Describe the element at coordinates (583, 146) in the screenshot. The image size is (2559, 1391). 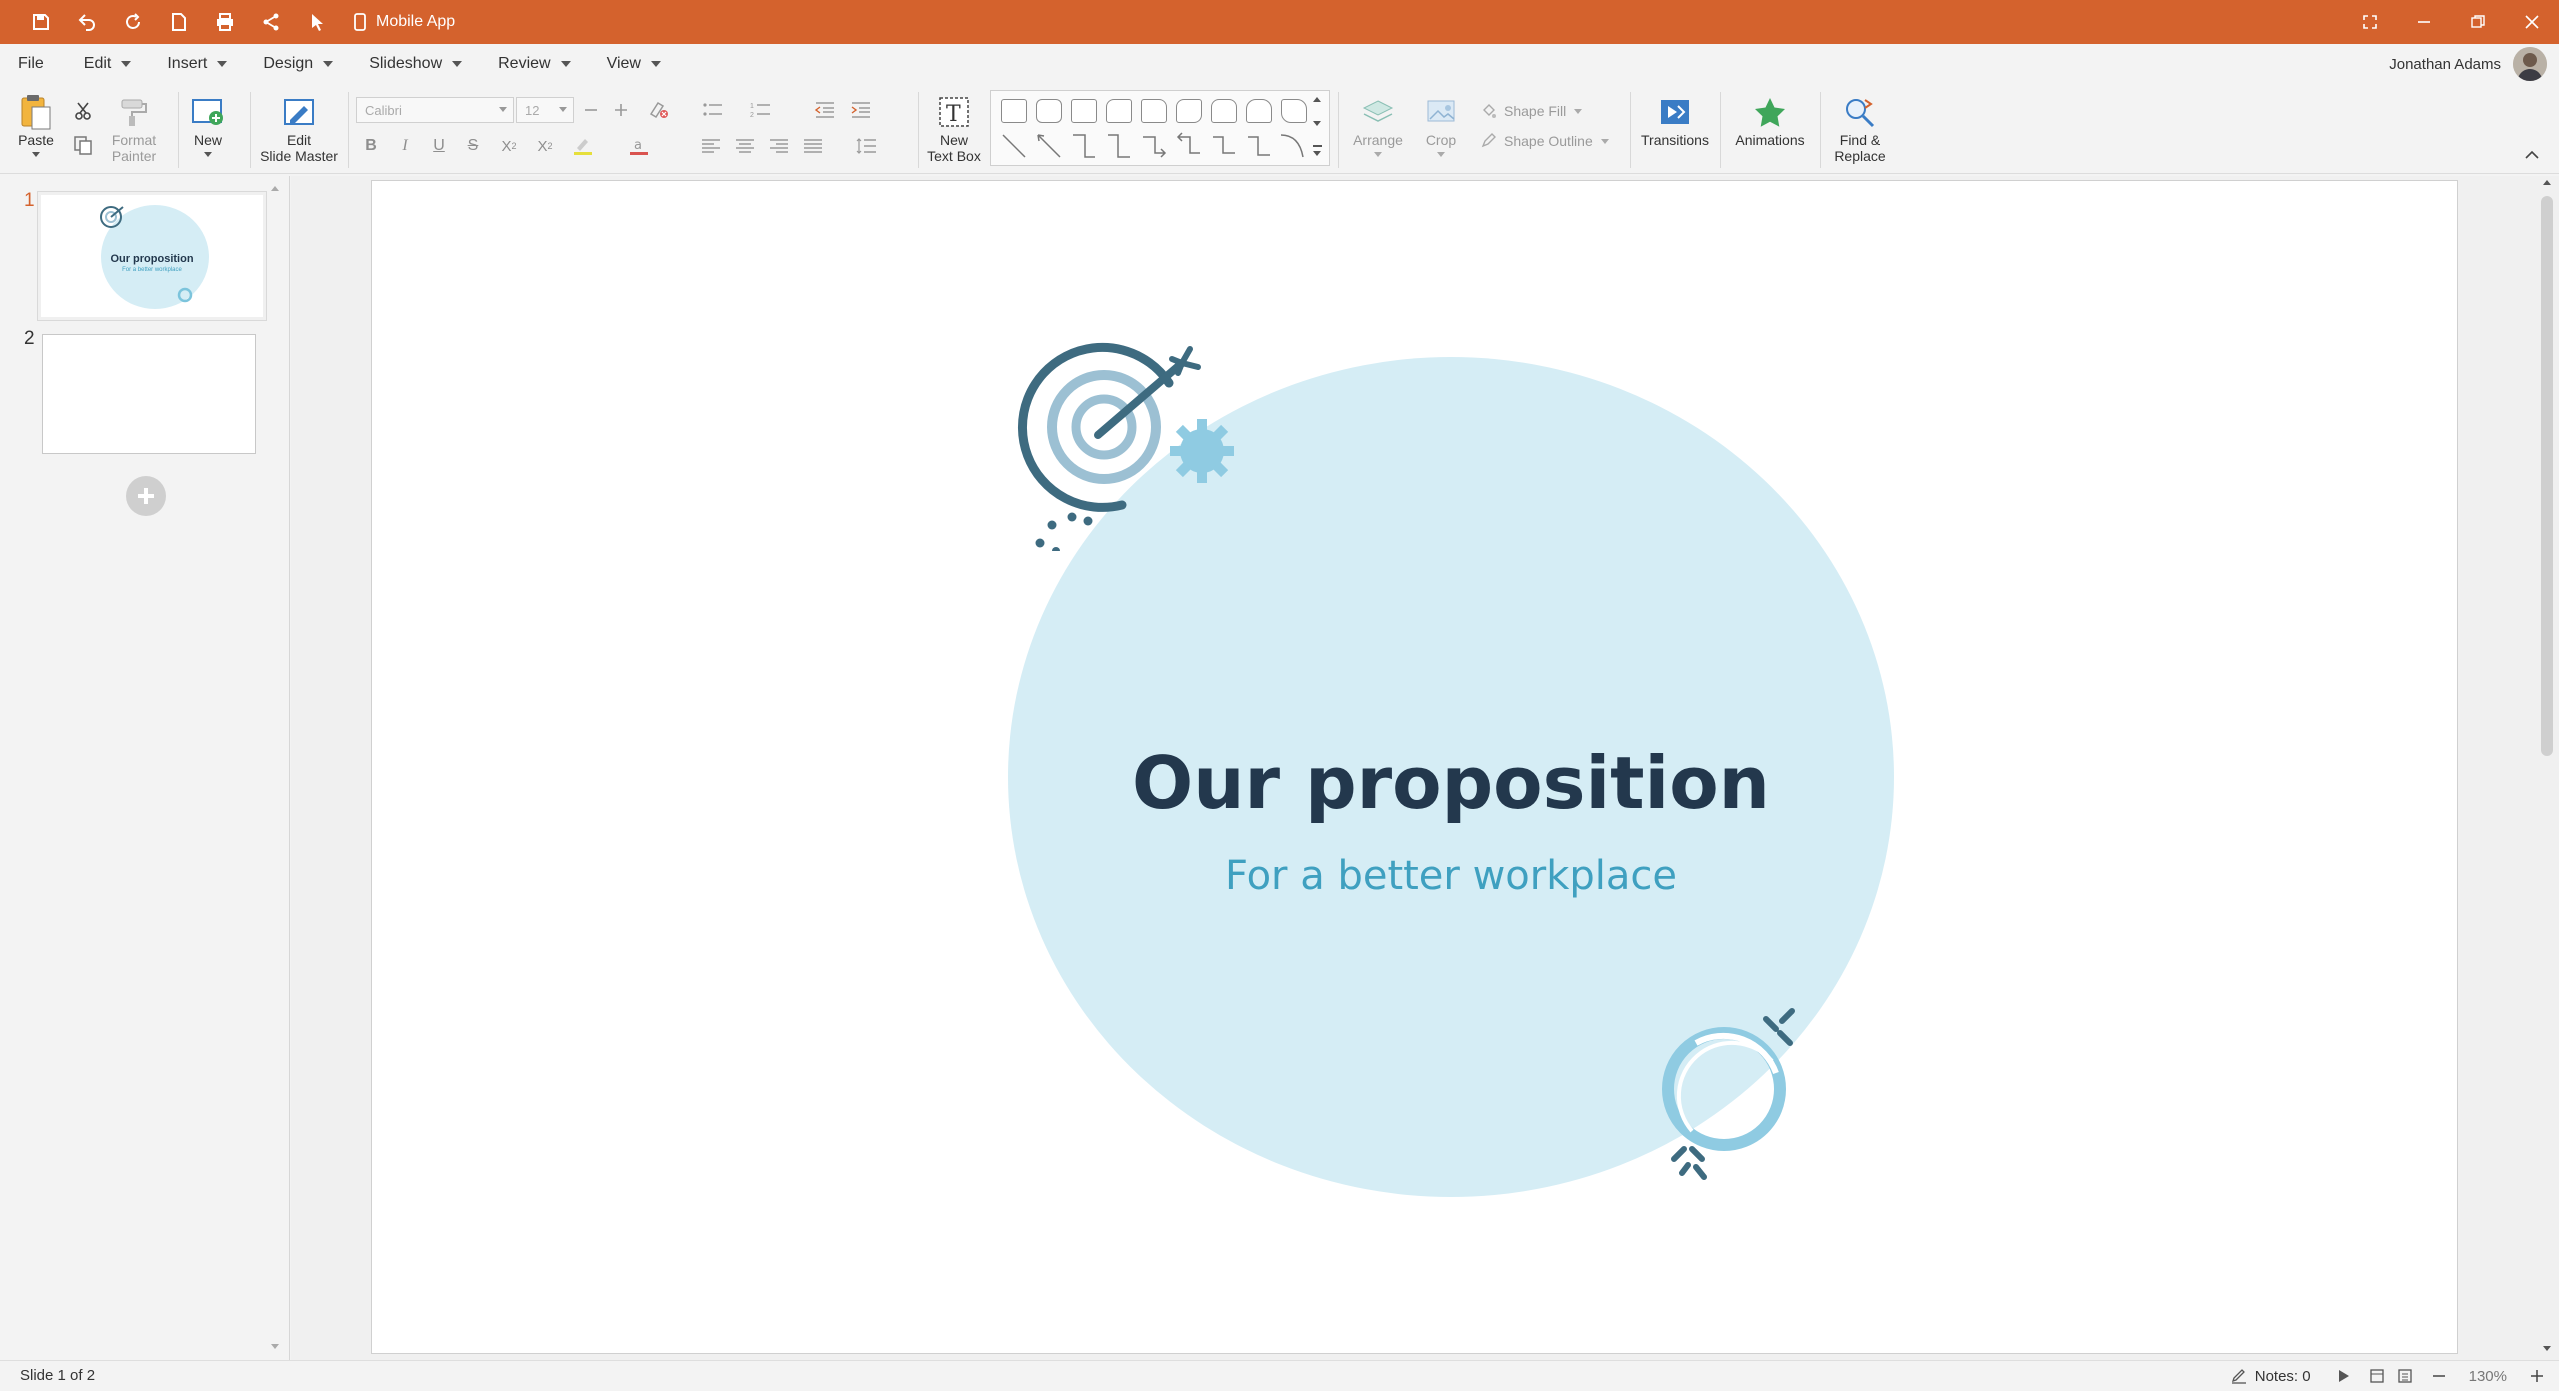
I see `highlight-button` at that location.